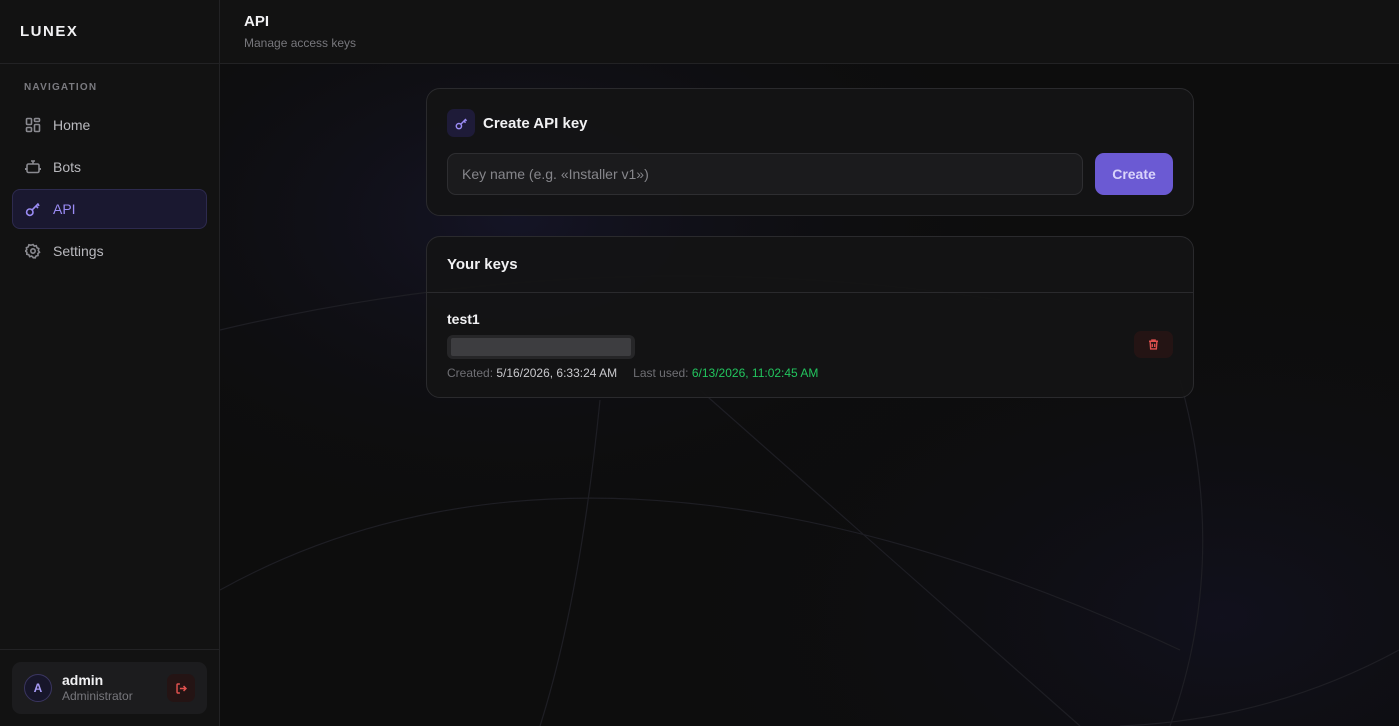 The image size is (1399, 726). What do you see at coordinates (810, 152) in the screenshot?
I see `create-api-key-card: Create API key Create` at bounding box center [810, 152].